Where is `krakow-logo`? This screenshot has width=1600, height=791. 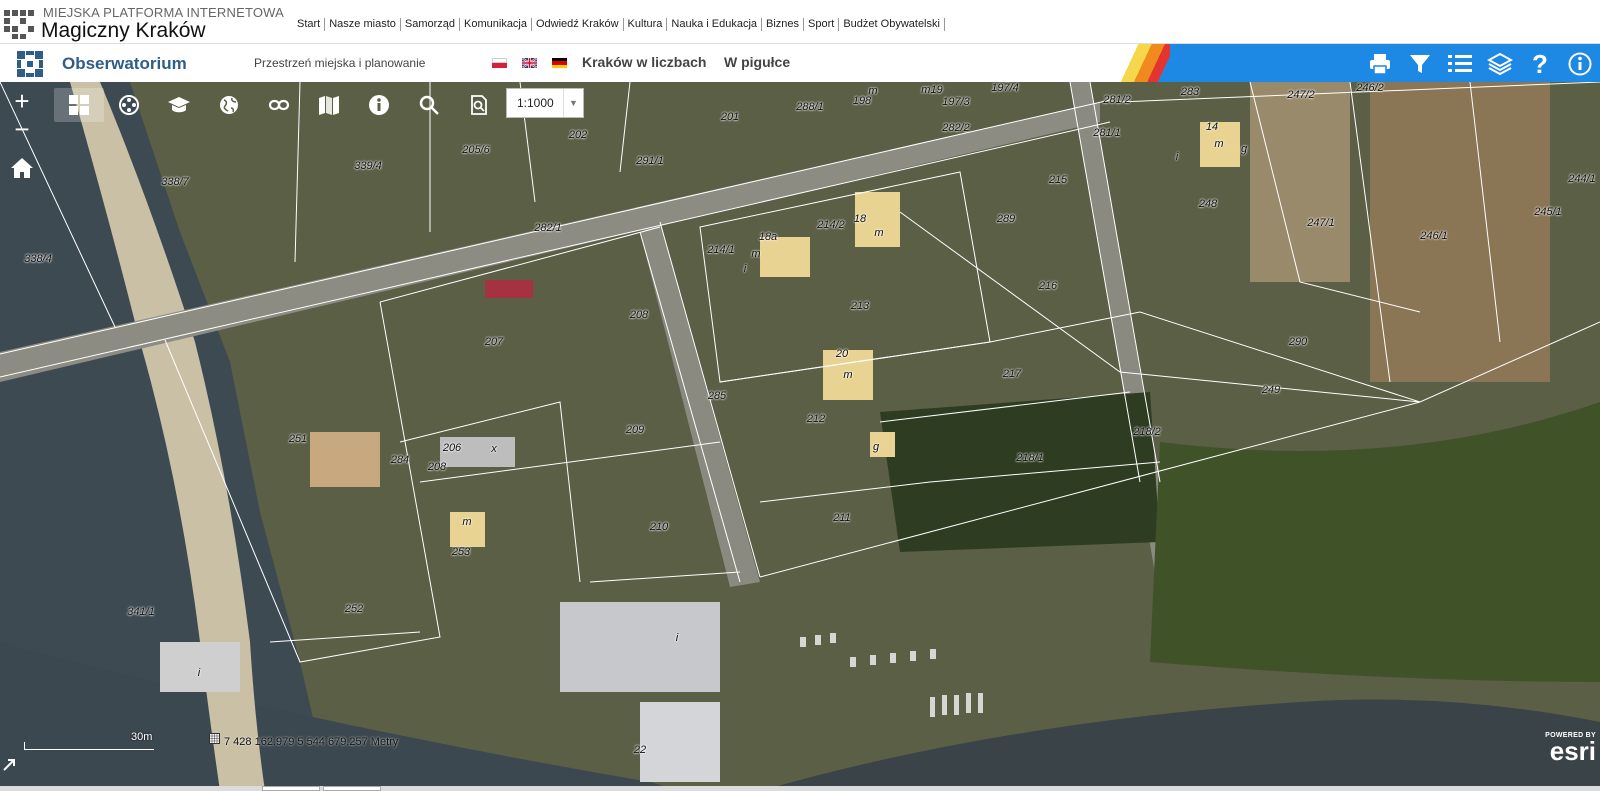
krakow-logo is located at coordinates (19, 23).